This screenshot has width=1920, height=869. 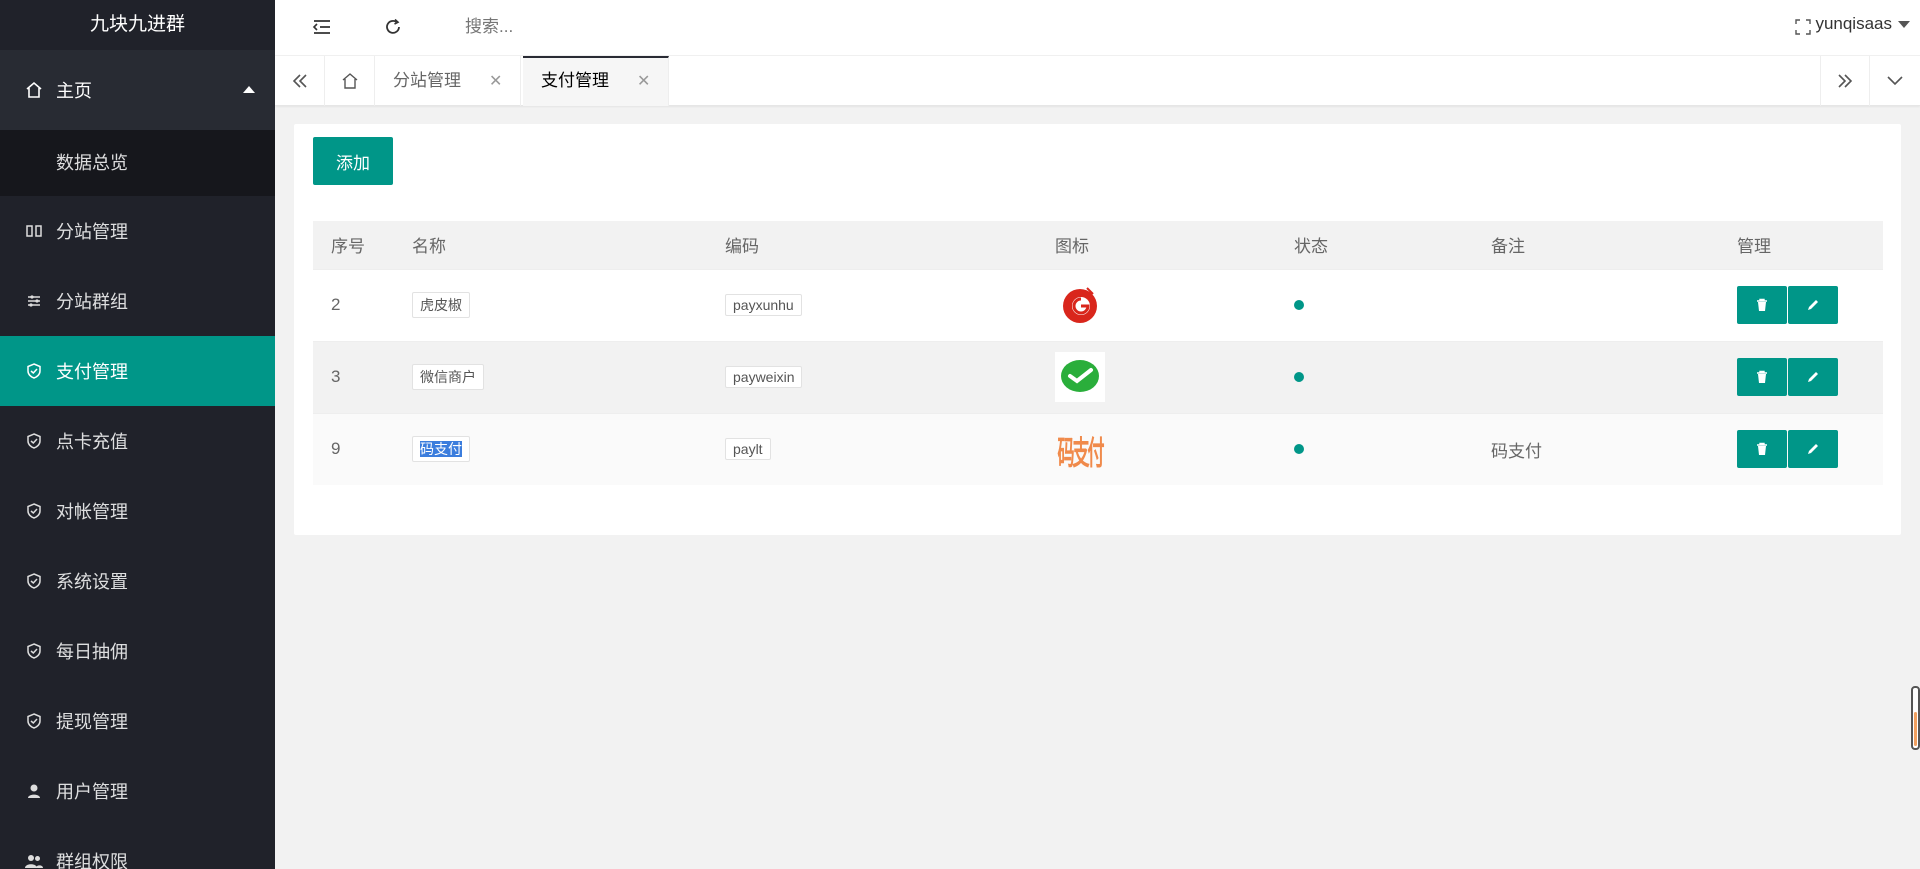 I want to click on selected-text: 码支付, so click(x=441, y=449).